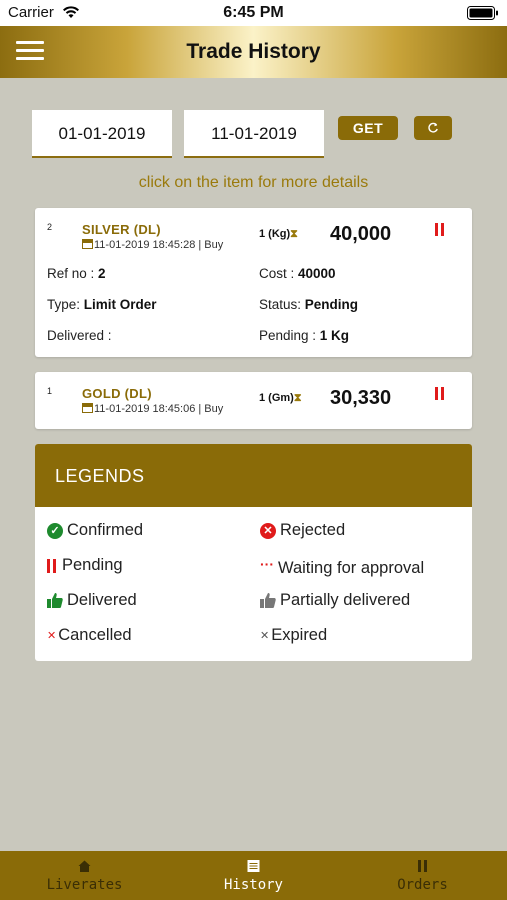  What do you see at coordinates (92, 565) in the screenshot?
I see `legend-label: Pending` at bounding box center [92, 565].